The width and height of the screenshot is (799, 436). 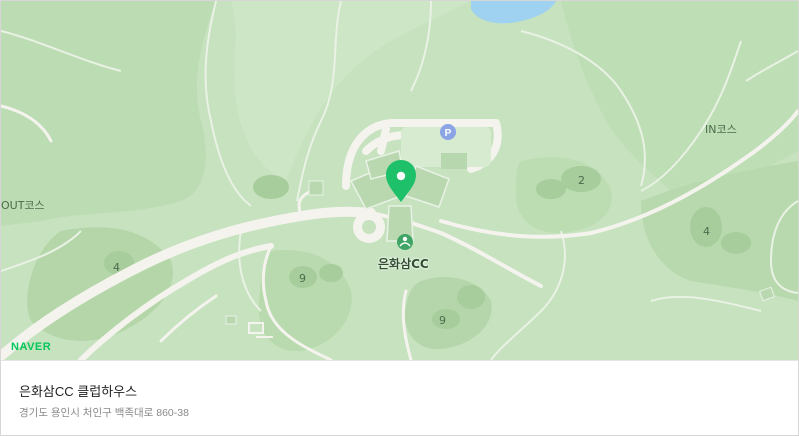 I want to click on naver-logo: NAVER, so click(x=31, y=347).